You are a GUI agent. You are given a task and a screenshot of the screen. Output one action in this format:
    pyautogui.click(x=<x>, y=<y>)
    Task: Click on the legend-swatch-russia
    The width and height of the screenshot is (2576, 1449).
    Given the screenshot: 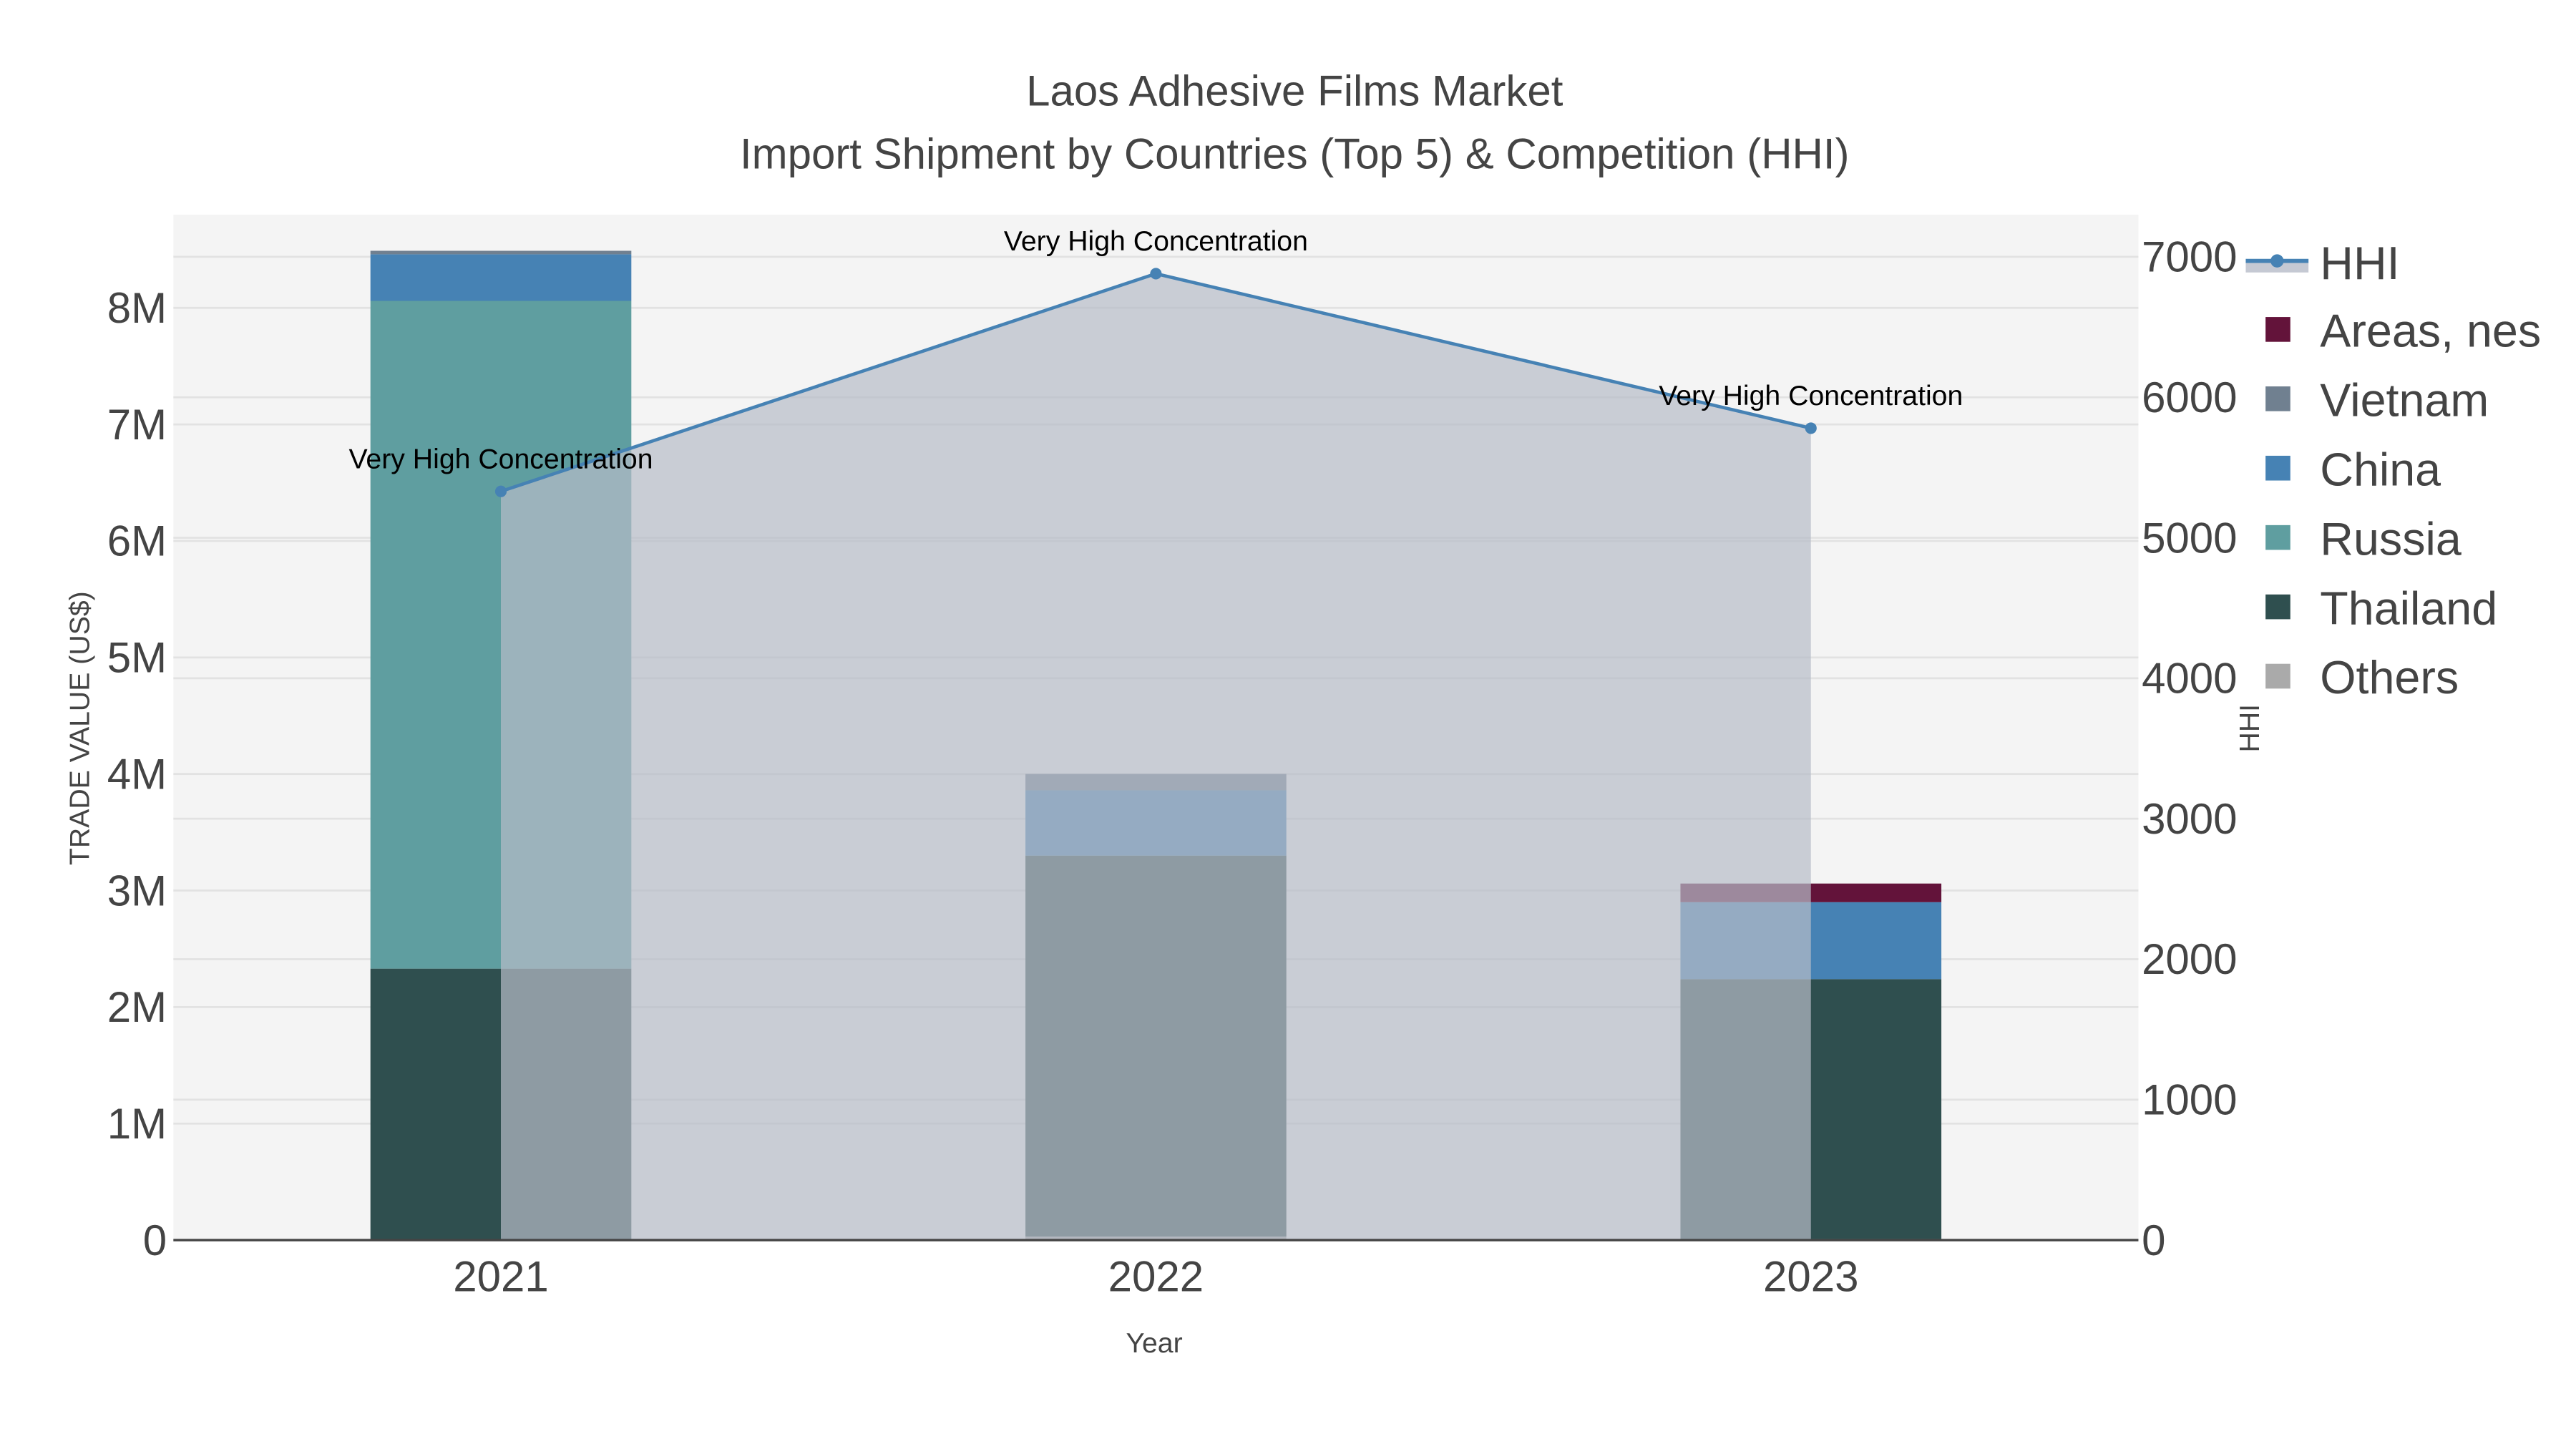 What is the action you would take?
    pyautogui.click(x=2277, y=537)
    